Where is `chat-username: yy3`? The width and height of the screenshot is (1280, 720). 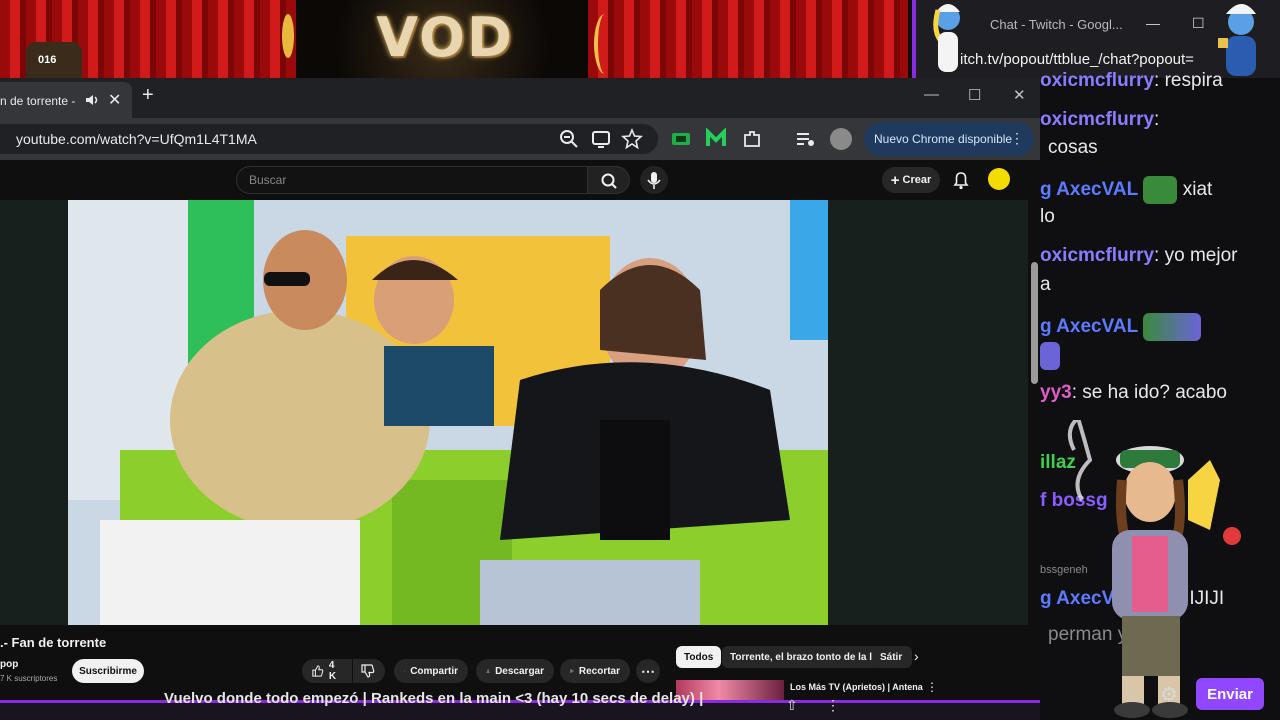
chat-username: yy3 is located at coordinates (1056, 392).